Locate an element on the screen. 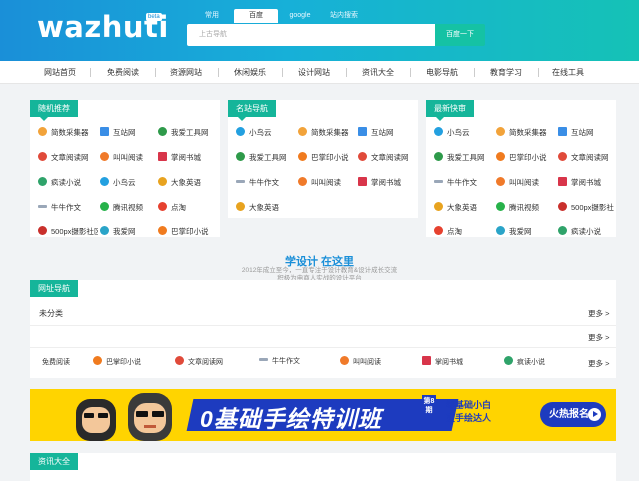  site-link-label: 疯读小说 is located at coordinates (586, 231).